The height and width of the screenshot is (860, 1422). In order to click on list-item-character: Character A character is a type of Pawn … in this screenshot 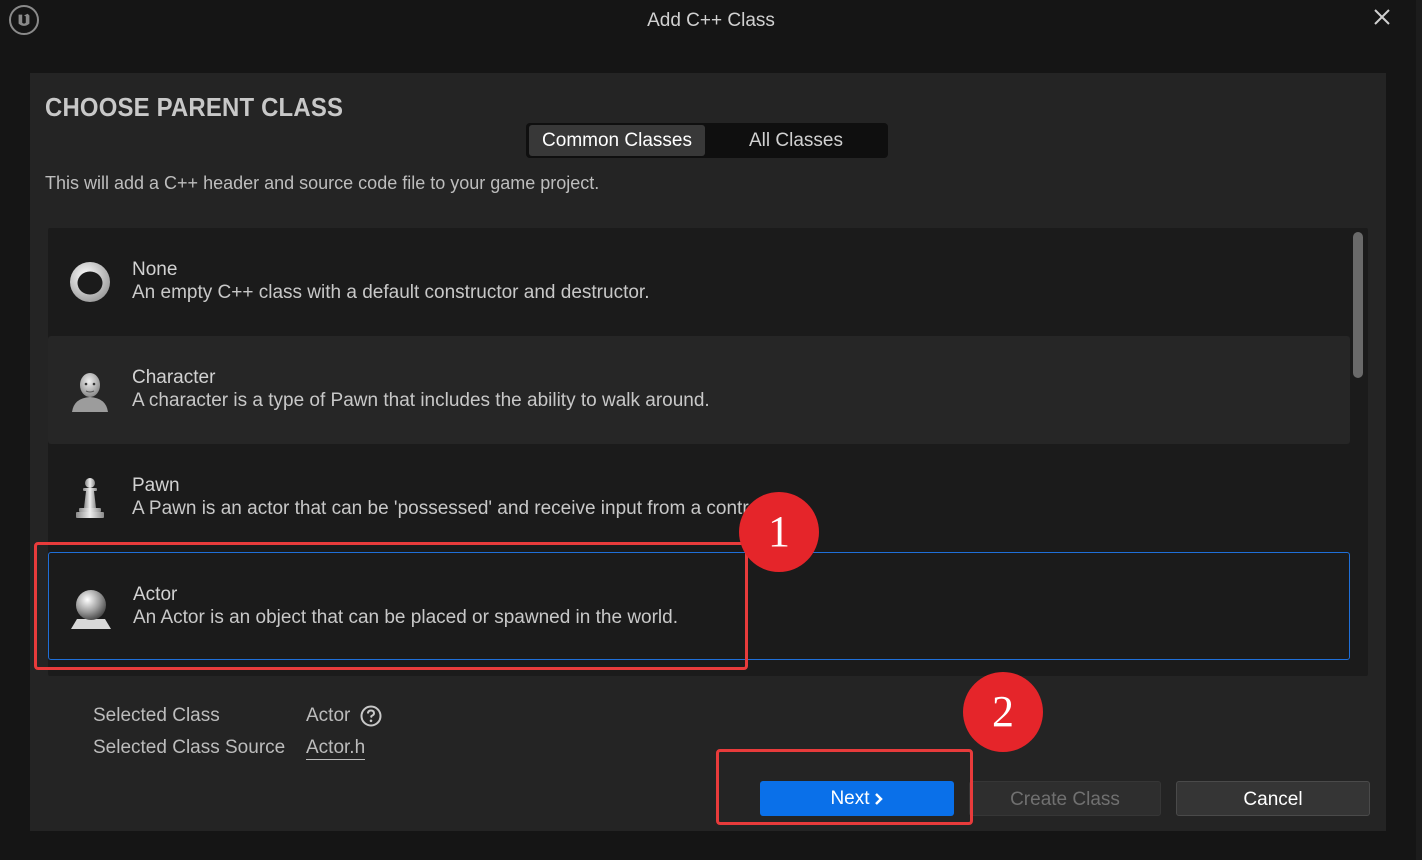, I will do `click(699, 390)`.